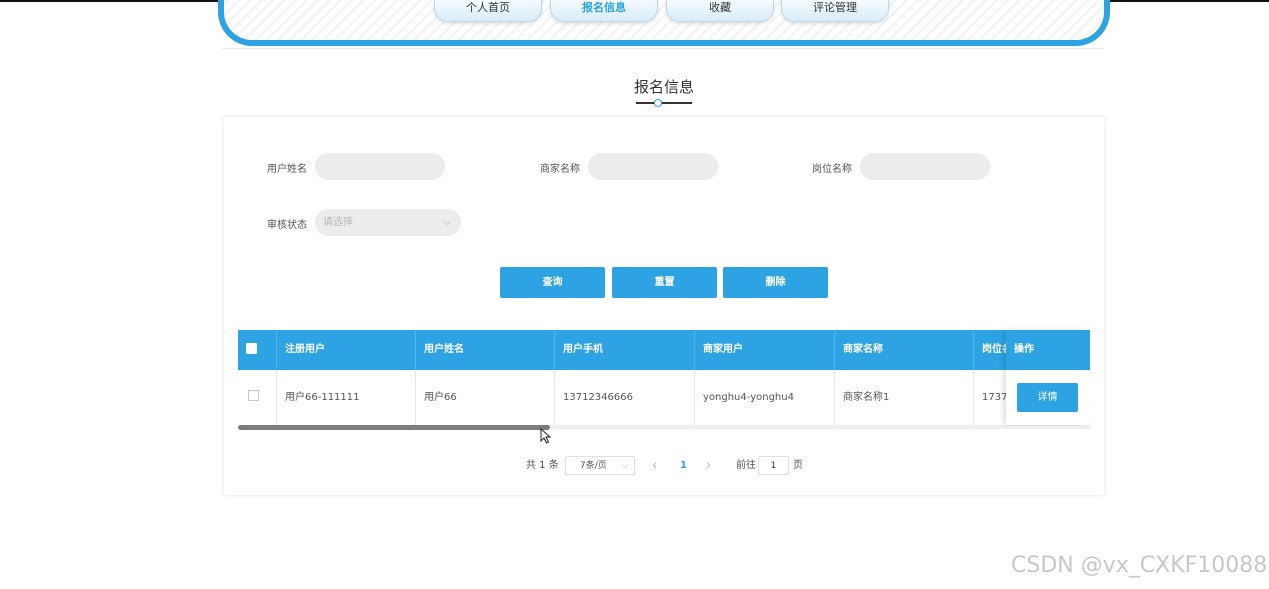 Image resolution: width=1269 pixels, height=589 pixels. What do you see at coordinates (1139, 565) in the screenshot?
I see `watermark-text: CSDN @vx_CXKF10088` at bounding box center [1139, 565].